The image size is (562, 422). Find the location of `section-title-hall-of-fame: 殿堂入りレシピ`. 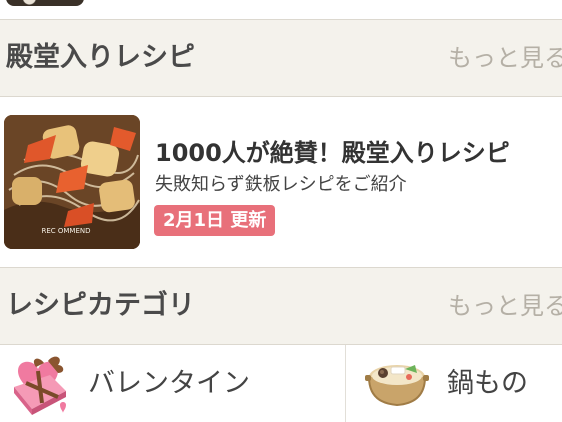

section-title-hall-of-fame: 殿堂入りレシピ is located at coordinates (100, 57).